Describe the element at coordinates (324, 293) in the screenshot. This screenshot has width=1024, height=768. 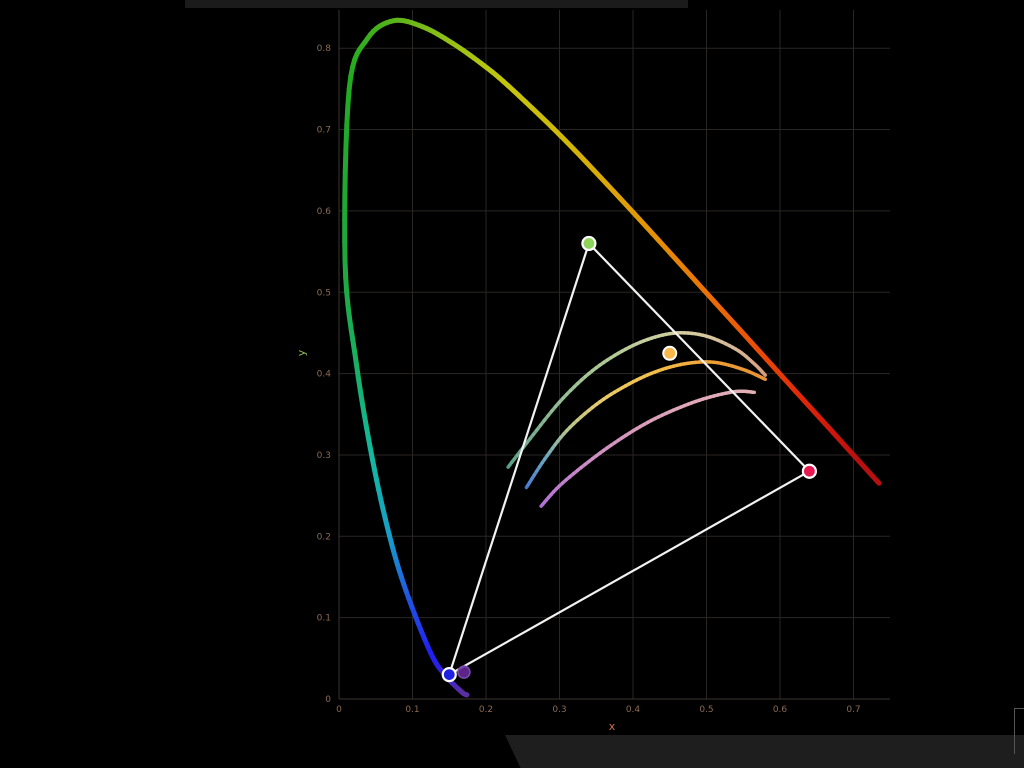
I see `y-tick-label-5: 0.5` at that location.